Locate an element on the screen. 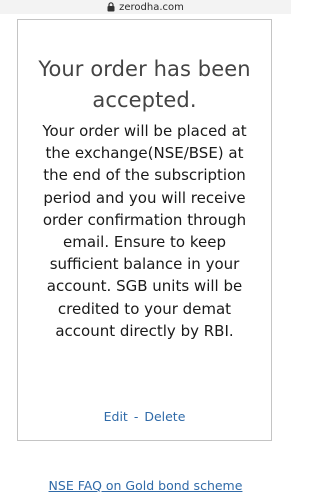  browser-url-bar: zerodha.com is located at coordinates (145, 7).